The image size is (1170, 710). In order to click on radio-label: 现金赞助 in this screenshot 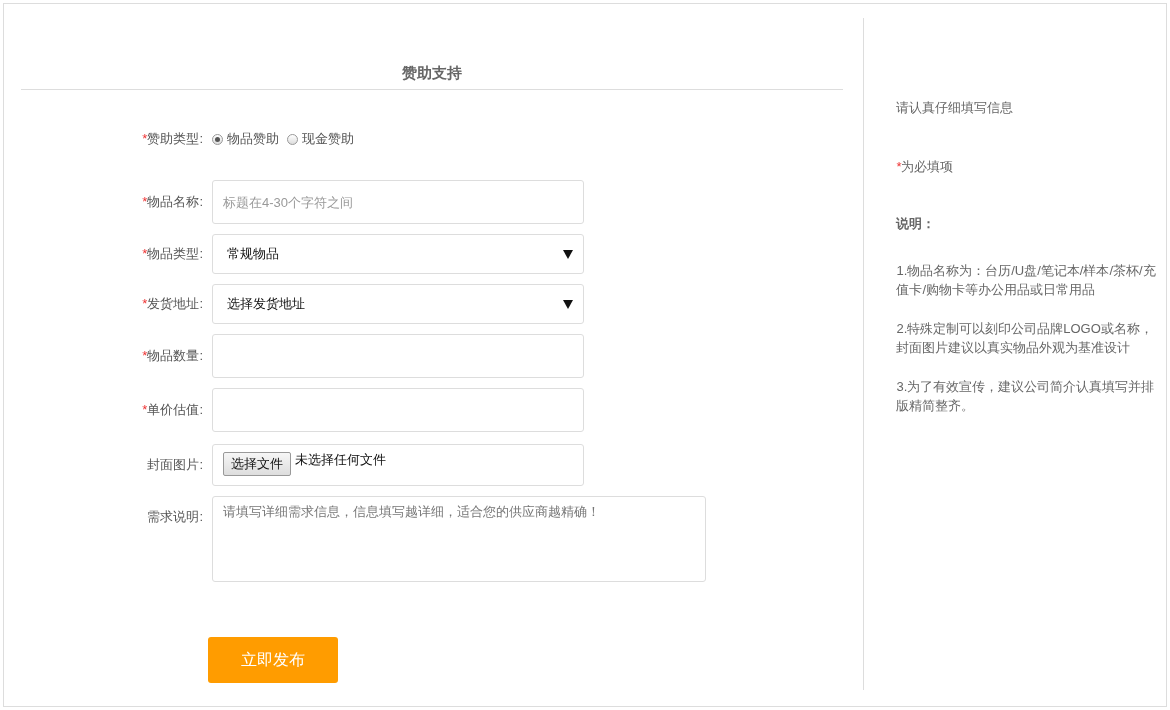, I will do `click(328, 139)`.